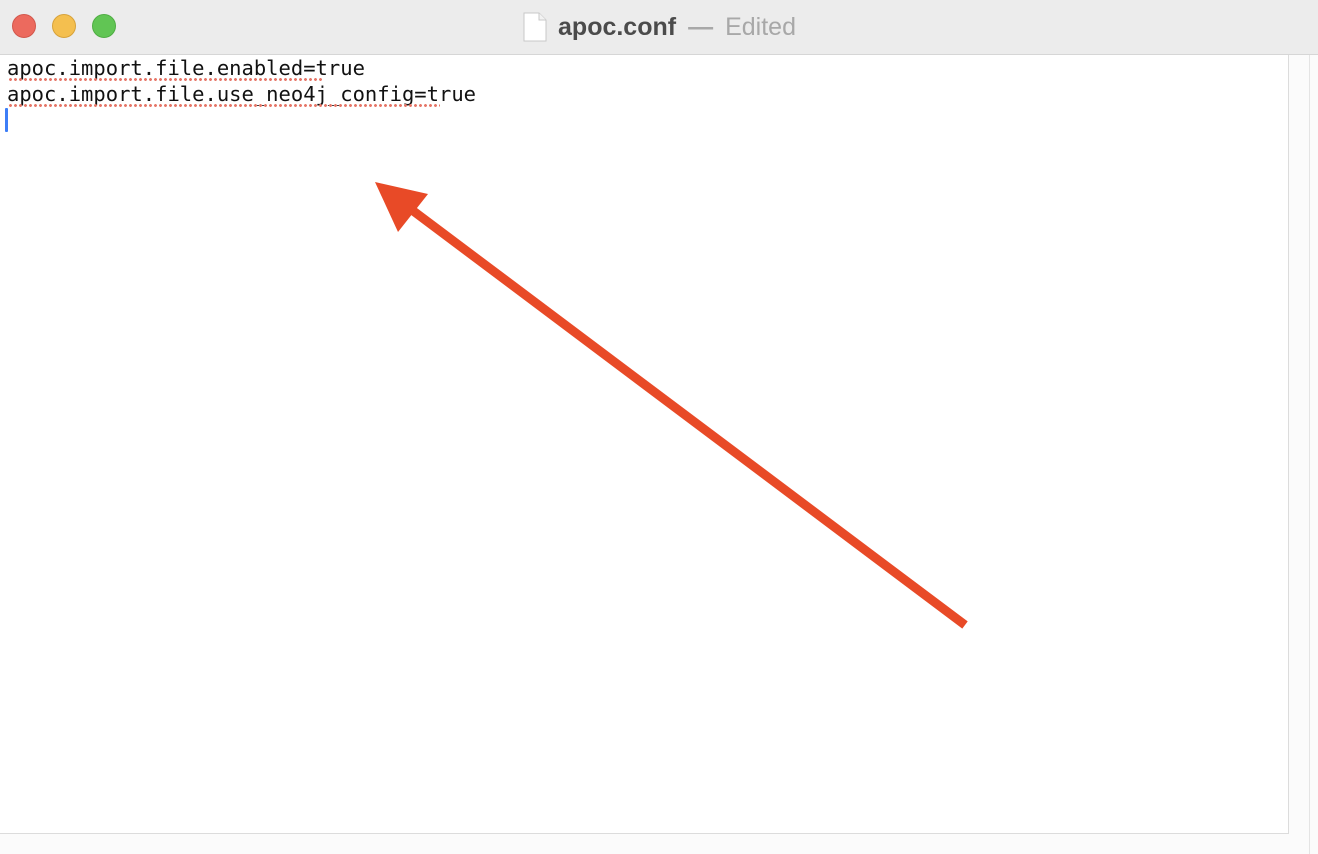 This screenshot has width=1318, height=854. Describe the element at coordinates (644, 844) in the screenshot. I see `window-bottom-edge` at that location.